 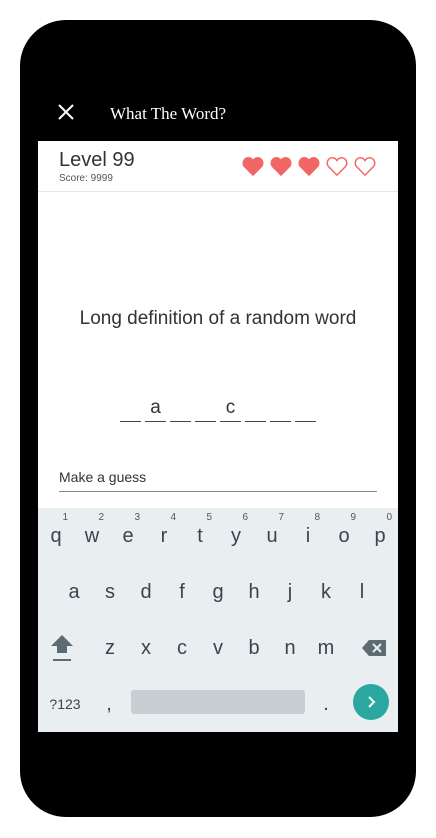 I want to click on key-label: x, so click(x=146, y=647).